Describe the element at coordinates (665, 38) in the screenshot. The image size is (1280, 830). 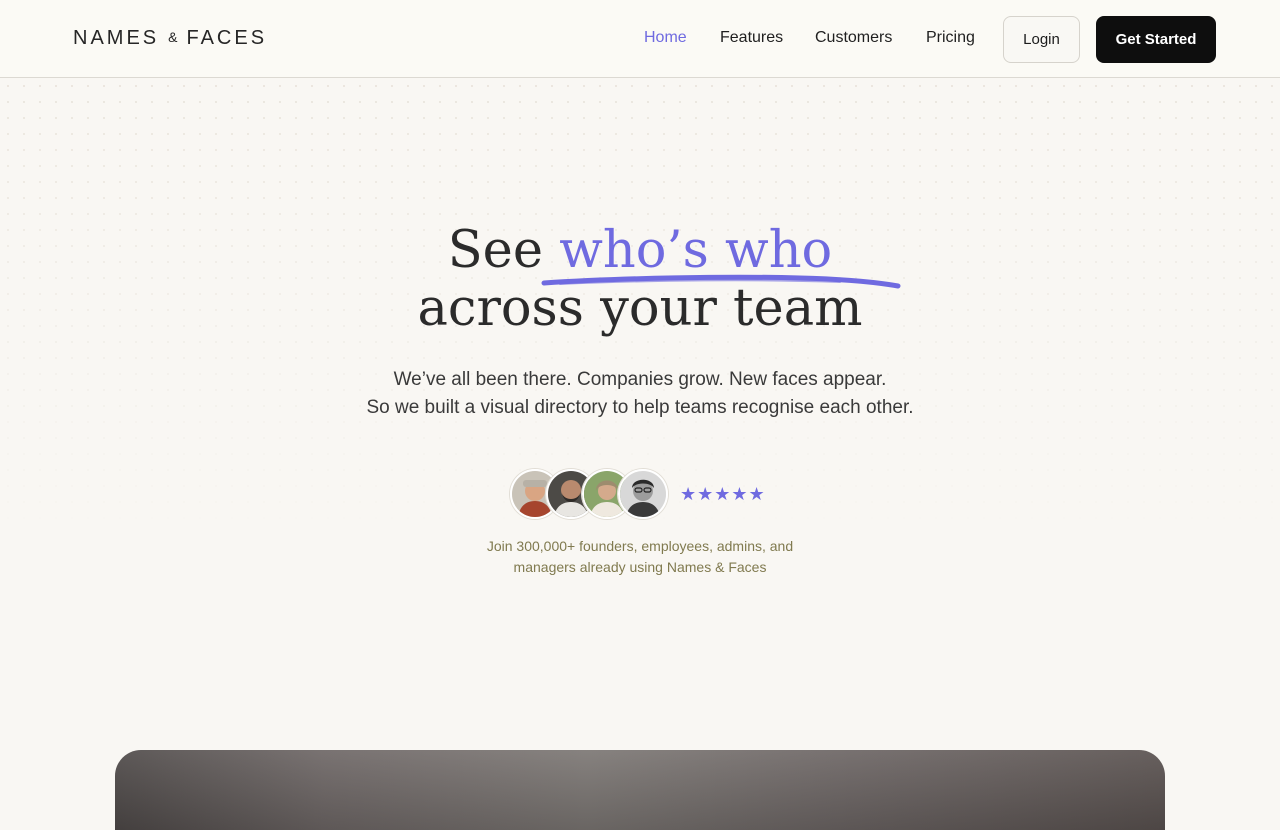
I see `nav-link-home: Home` at that location.